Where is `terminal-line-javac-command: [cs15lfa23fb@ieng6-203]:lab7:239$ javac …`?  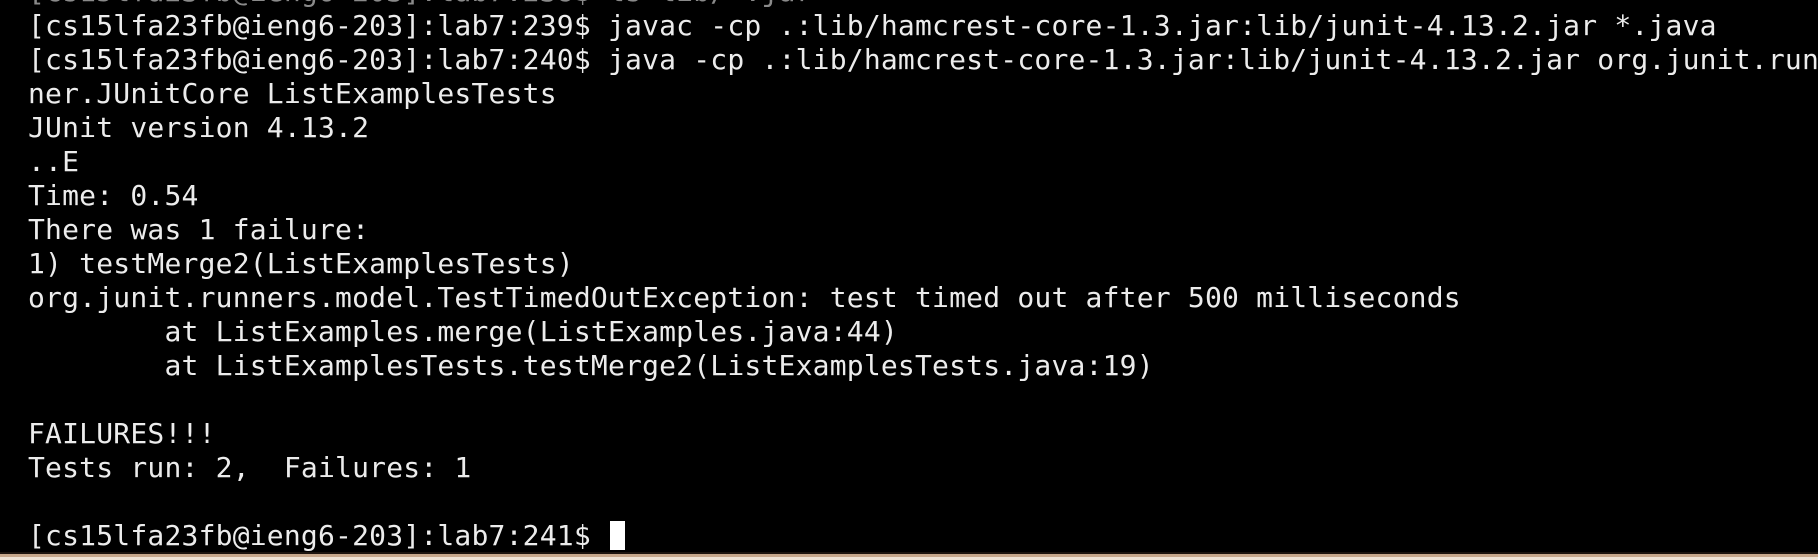 terminal-line-javac-command: [cs15lfa23fb@ieng6-203]:lab7:239$ javac … is located at coordinates (872, 25).